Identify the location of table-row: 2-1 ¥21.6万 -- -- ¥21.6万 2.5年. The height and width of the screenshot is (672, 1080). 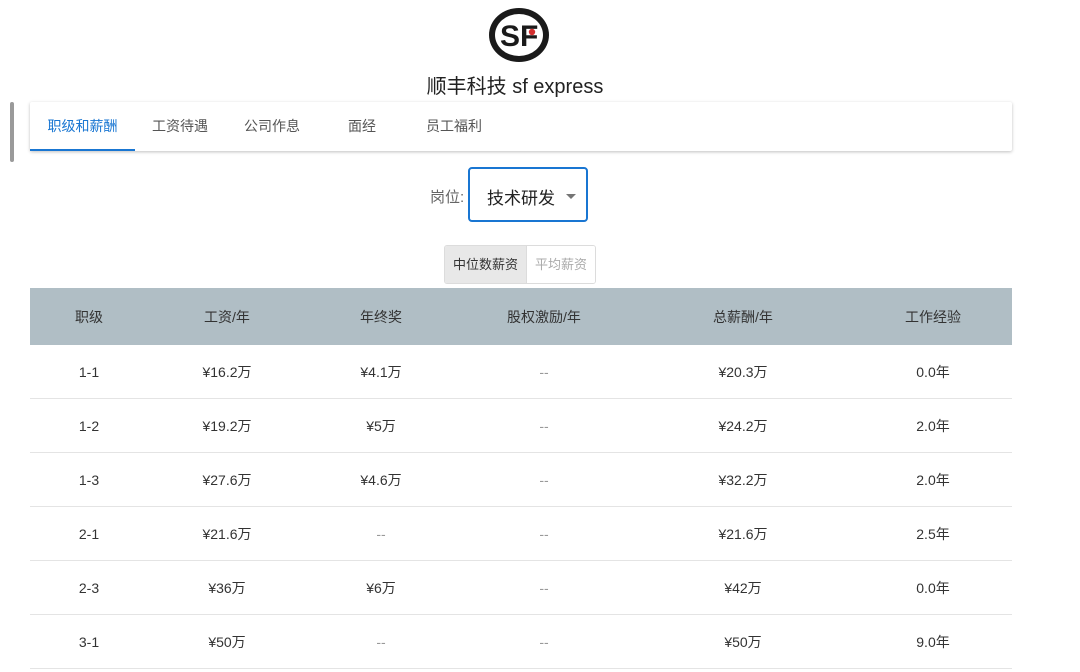
(521, 533).